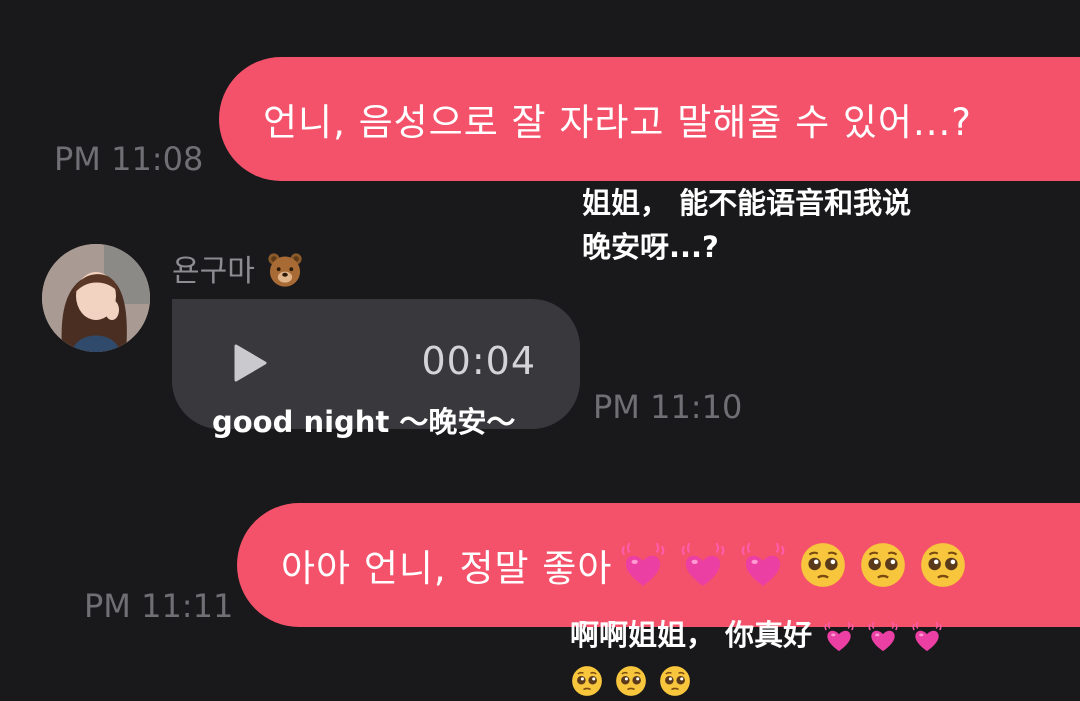 The width and height of the screenshot is (1080, 701). I want to click on bear-face-icon, so click(285, 270).